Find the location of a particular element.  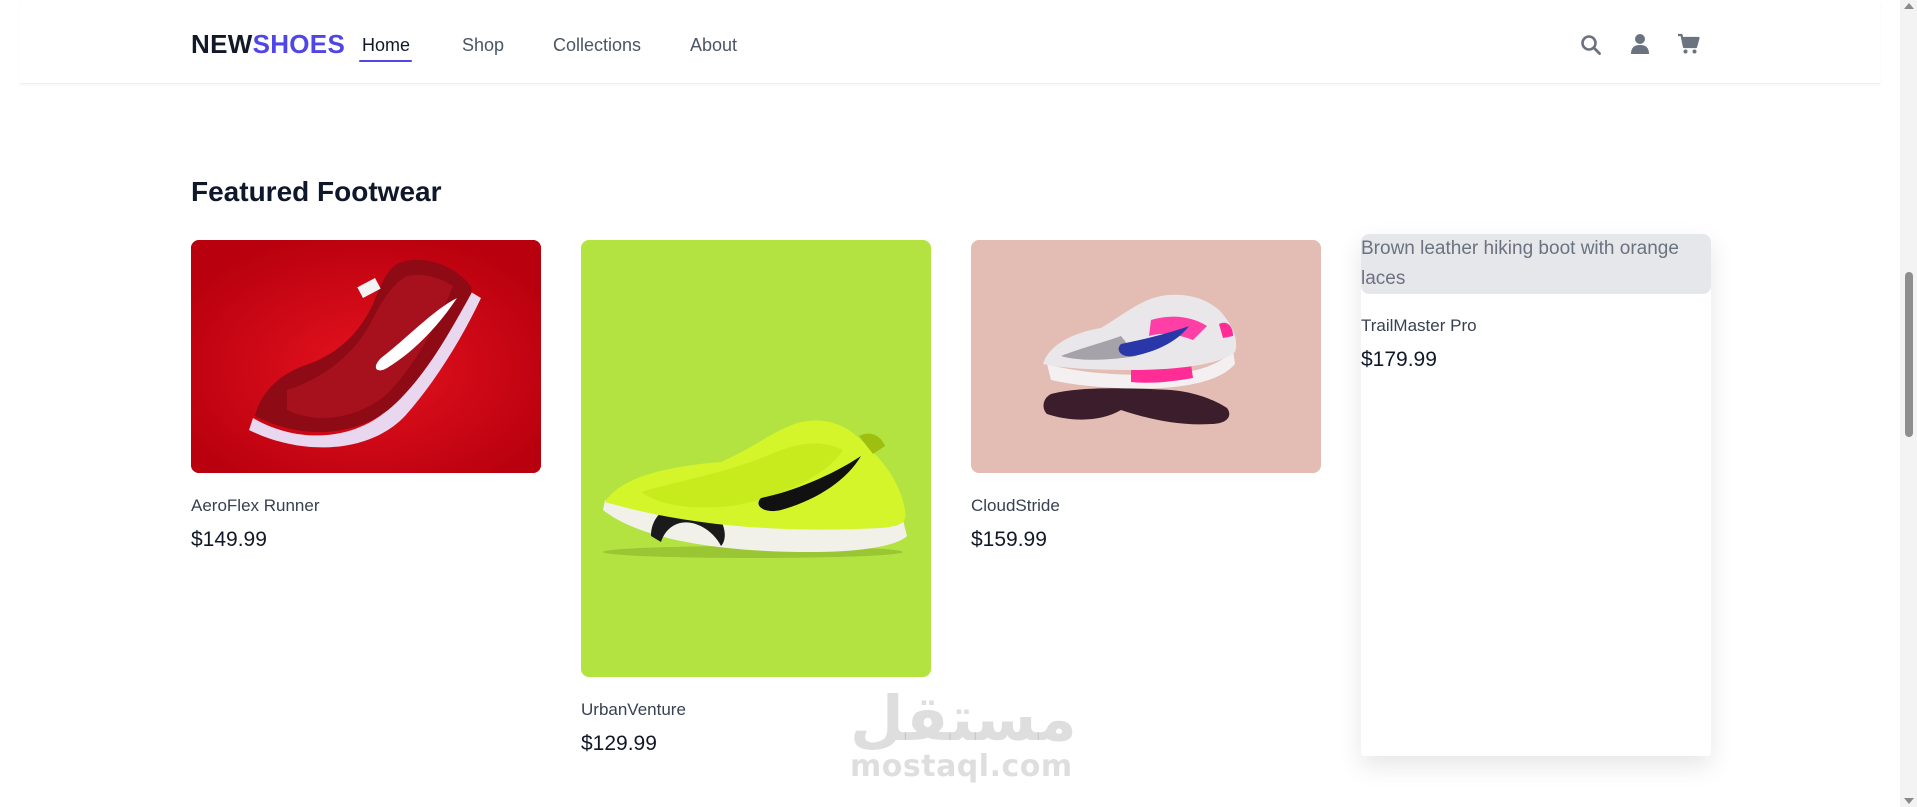

nav-home: Home is located at coordinates (385, 48).